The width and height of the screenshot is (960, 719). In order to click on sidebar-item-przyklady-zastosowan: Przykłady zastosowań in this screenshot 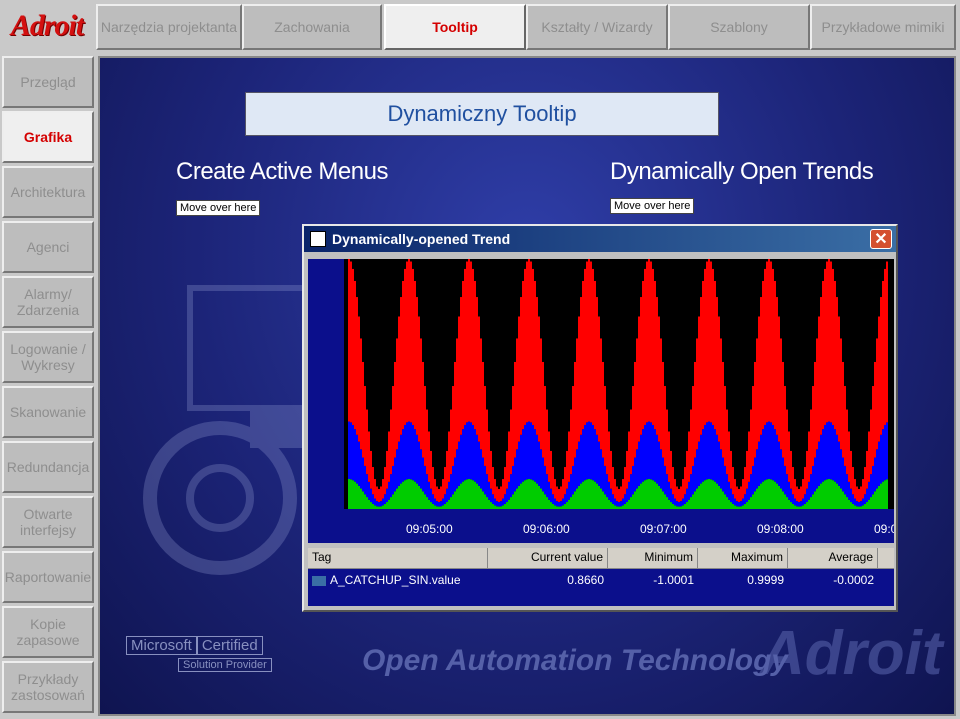, I will do `click(48, 687)`.